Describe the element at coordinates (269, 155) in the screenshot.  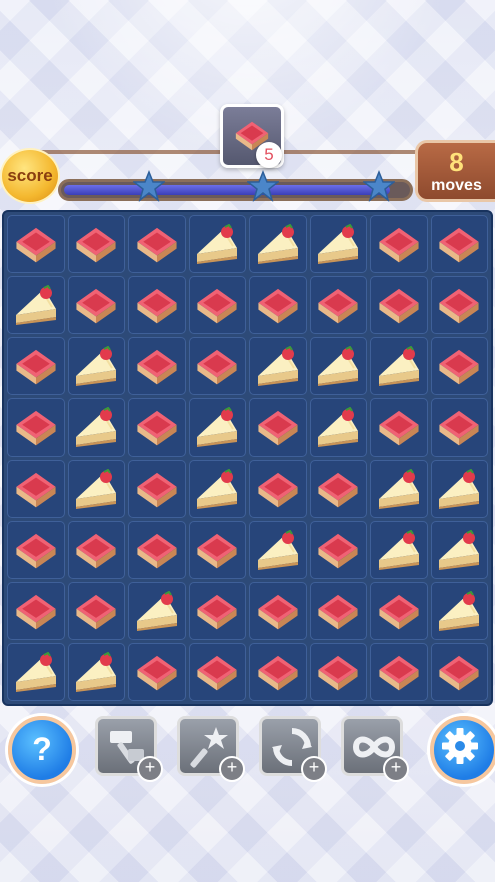
I see `goal-count-badge: 5` at that location.